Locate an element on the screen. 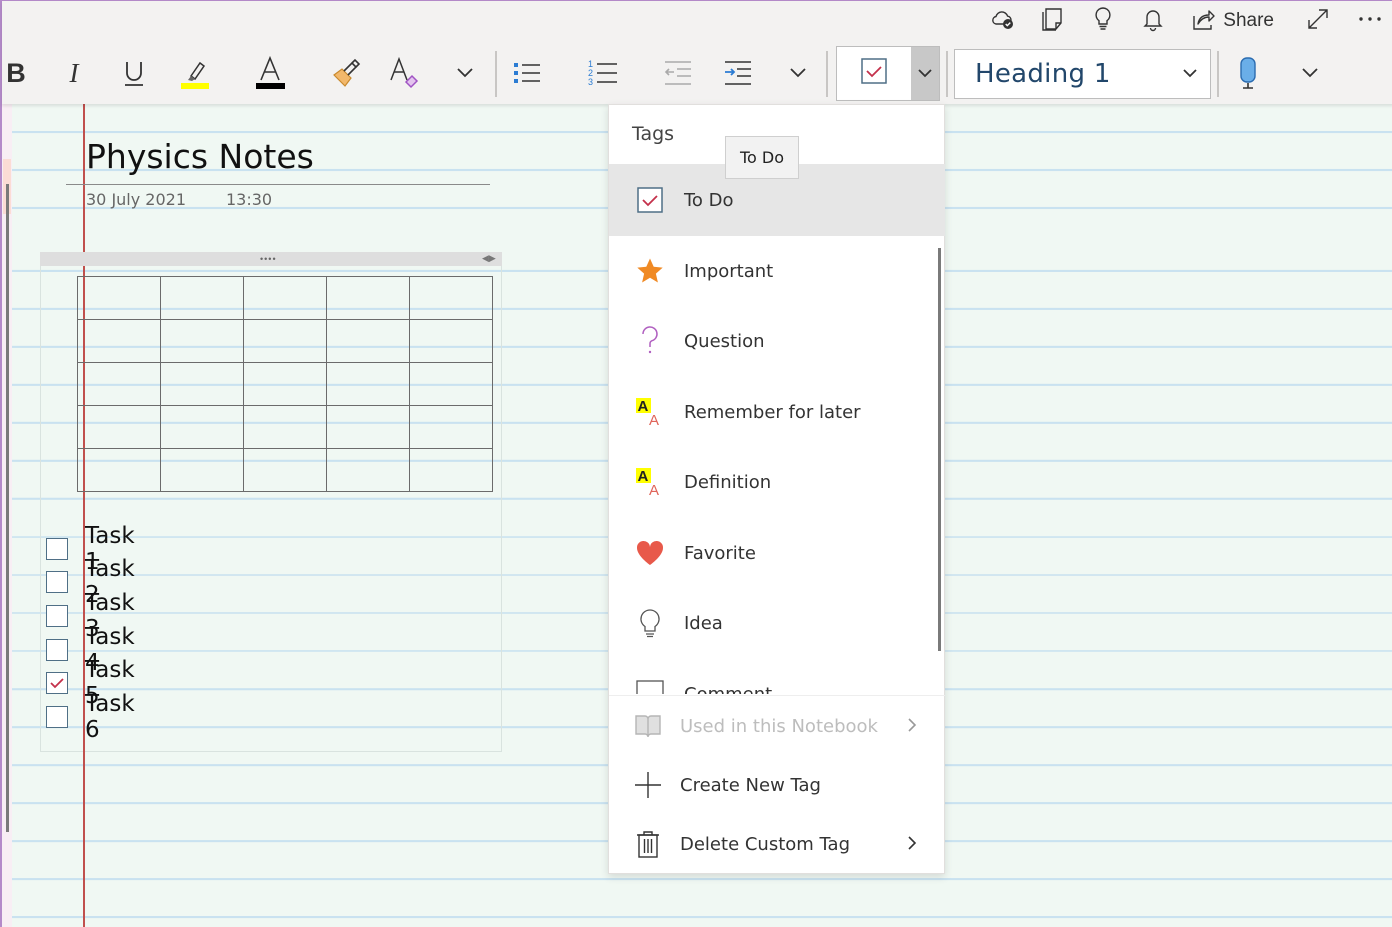 The width and height of the screenshot is (1392, 927). paragraph-more-dropdown is located at coordinates (798, 73).